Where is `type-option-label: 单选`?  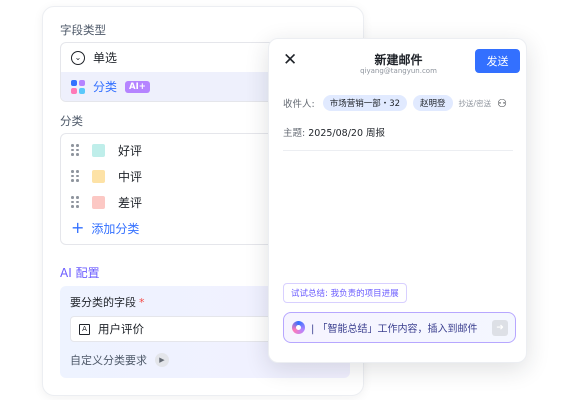 type-option-label: 单选 is located at coordinates (105, 58).